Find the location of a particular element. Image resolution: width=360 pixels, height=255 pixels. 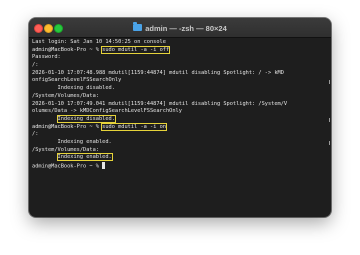

terminal-text: onfigSearchLevelFSSearchOnly is located at coordinates (77, 80).